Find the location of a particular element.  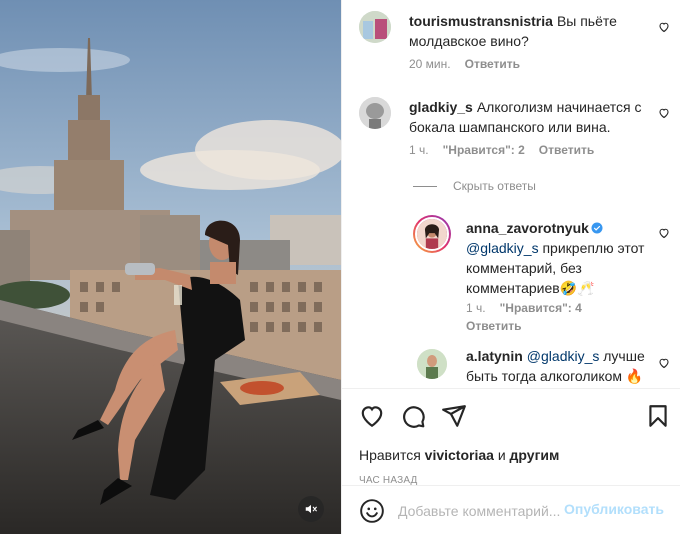

post-comment-button: Опубликовать is located at coordinates (614, 509).